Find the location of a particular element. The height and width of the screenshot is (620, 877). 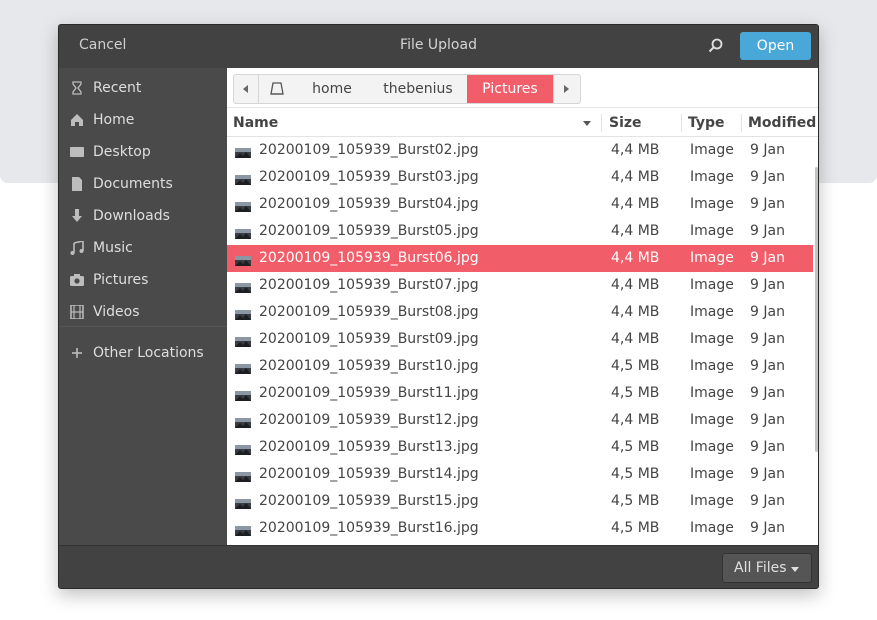

dialog-title: File Upload is located at coordinates (438, 45).